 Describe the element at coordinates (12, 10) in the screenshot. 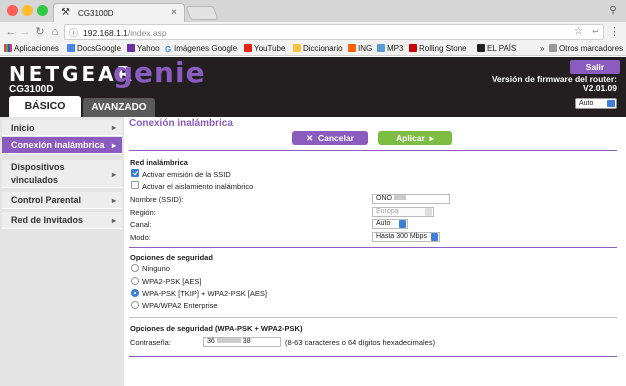

I see `window-close-button` at that location.